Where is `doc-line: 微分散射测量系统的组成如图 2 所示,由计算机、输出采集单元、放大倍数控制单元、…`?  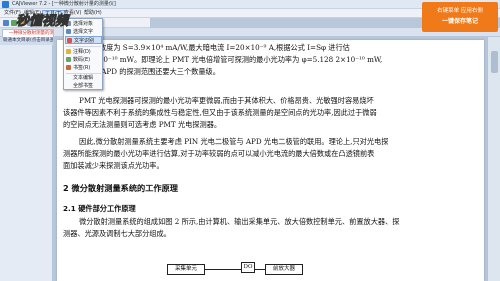 doc-line: 微分散射测量系统的组成如图 2 所示,由计算机、输出采集单元、放大倍数控制单元、… is located at coordinates (239, 221).